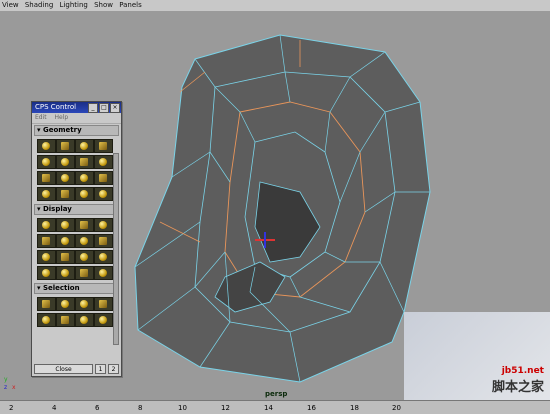 The image size is (550, 414). I want to click on geometry-tool-grid, so click(76, 170).